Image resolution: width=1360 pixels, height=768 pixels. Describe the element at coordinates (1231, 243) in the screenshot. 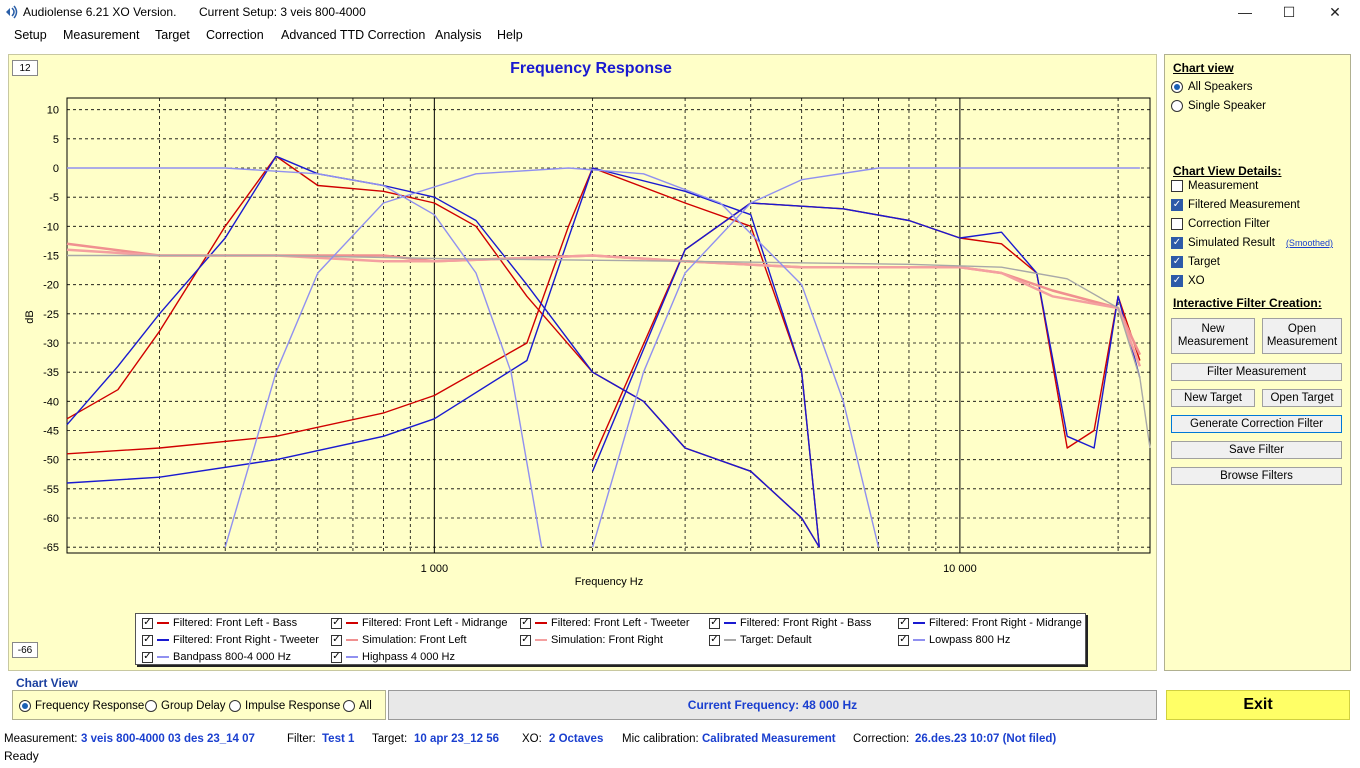

I see `simulated-result-label: Simulated Result` at that location.